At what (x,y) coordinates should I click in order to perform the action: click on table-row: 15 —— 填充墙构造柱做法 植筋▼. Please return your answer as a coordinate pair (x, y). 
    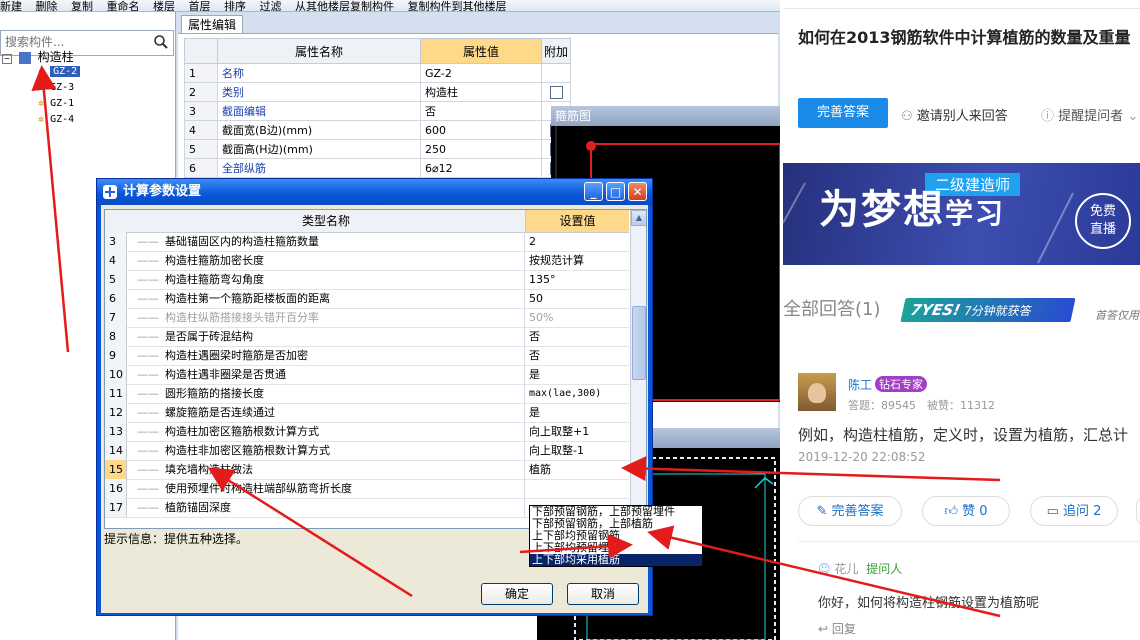
    Looking at the image, I should click on (367, 470).